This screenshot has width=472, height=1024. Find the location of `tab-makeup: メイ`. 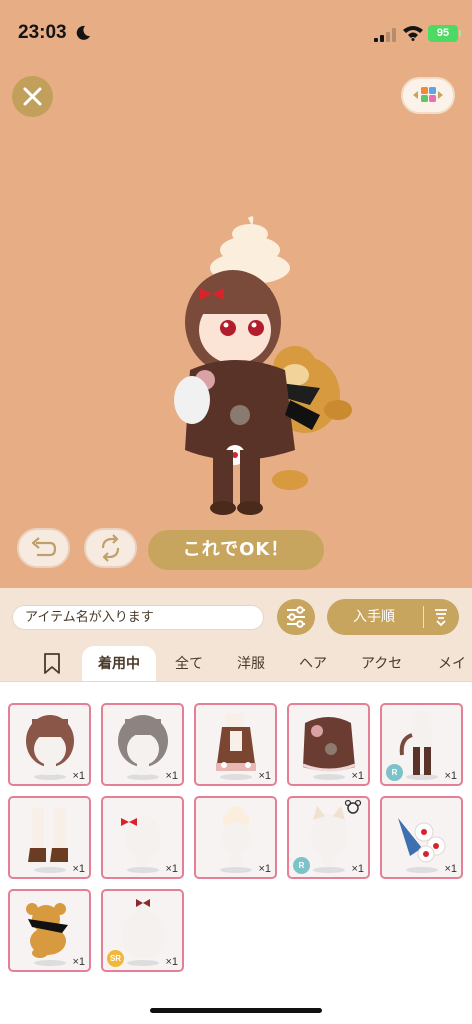

tab-makeup: メイ is located at coordinates (452, 663).